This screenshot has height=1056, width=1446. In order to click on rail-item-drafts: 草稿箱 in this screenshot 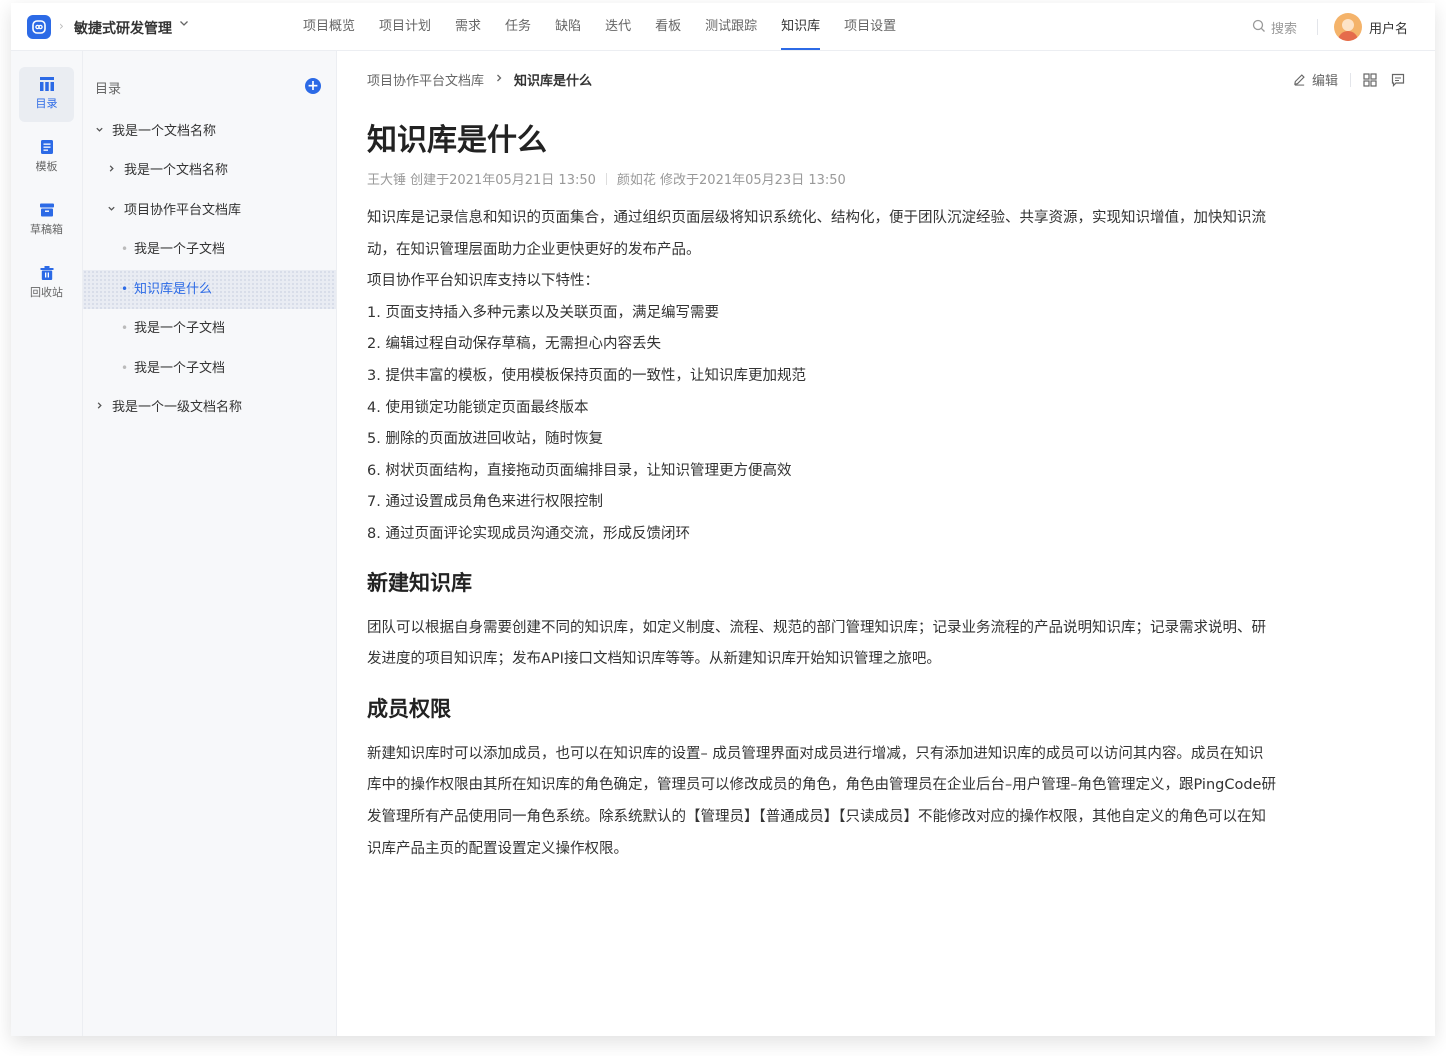, I will do `click(46, 220)`.